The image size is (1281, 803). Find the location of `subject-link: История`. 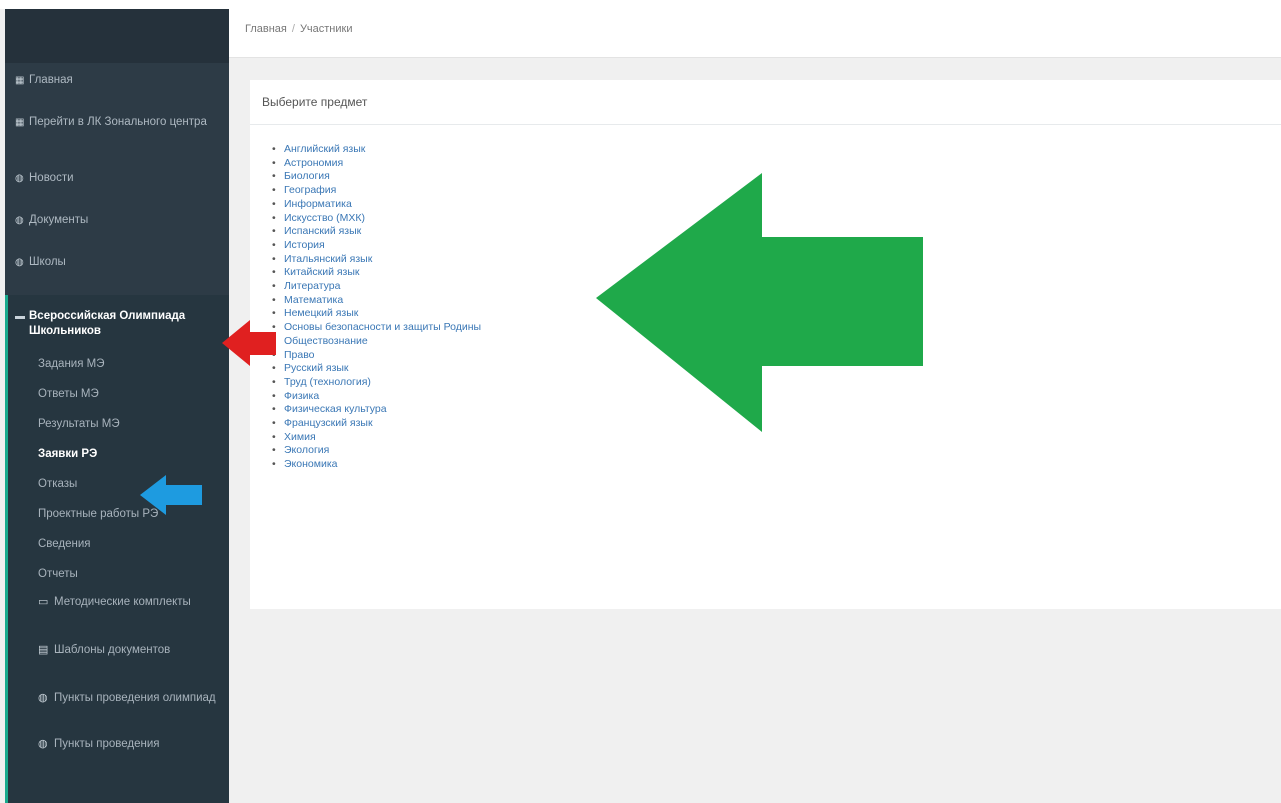

subject-link: История is located at coordinates (304, 245).